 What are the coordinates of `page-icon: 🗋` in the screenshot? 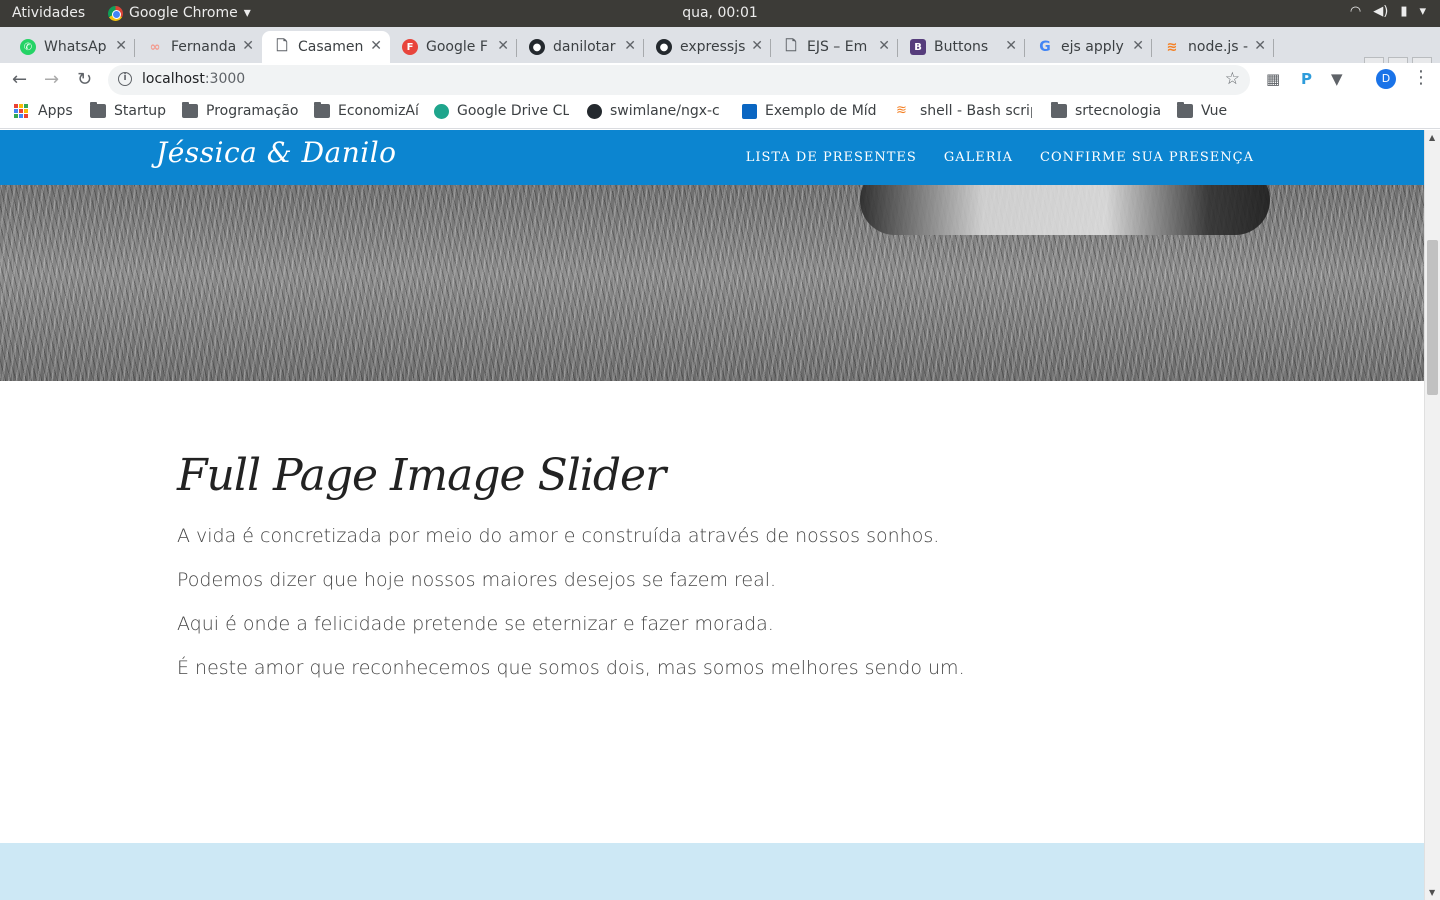 It's located at (791, 46).